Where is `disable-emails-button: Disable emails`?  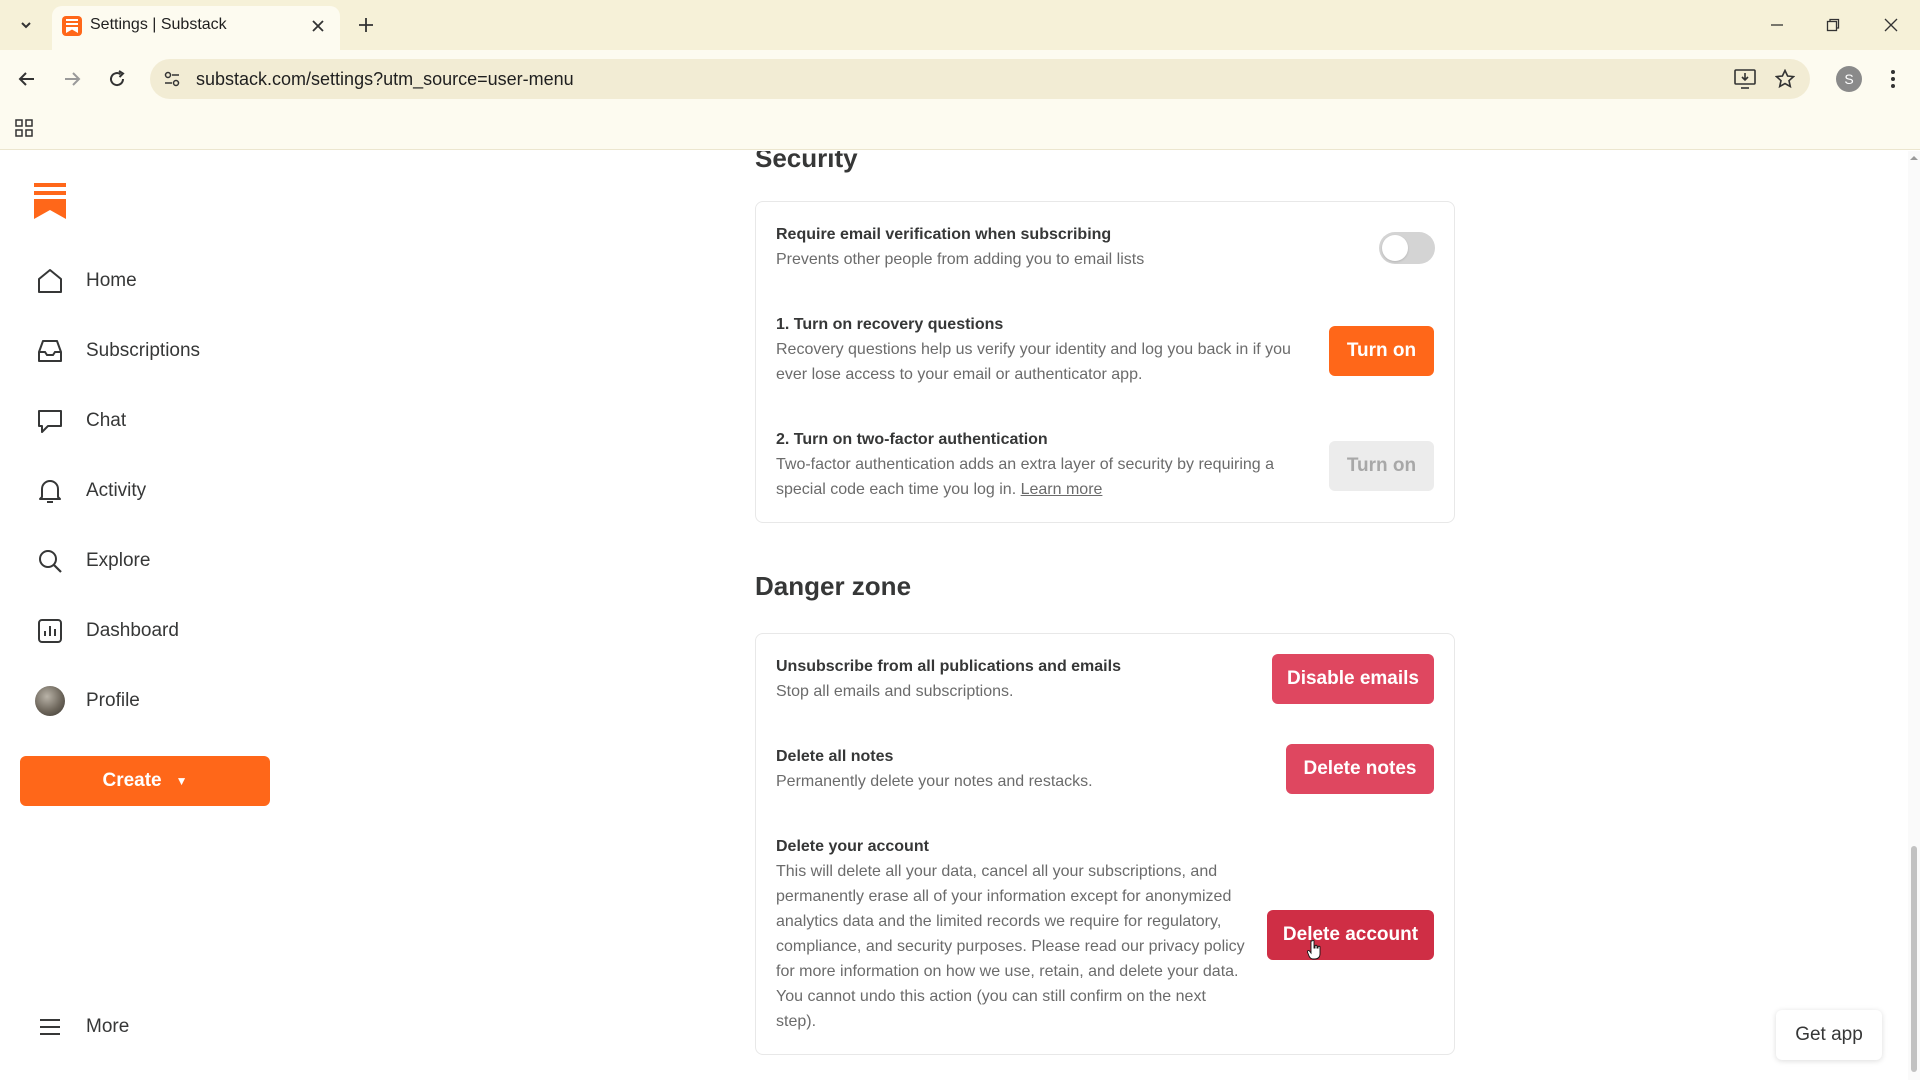 disable-emails-button: Disable emails is located at coordinates (1353, 679).